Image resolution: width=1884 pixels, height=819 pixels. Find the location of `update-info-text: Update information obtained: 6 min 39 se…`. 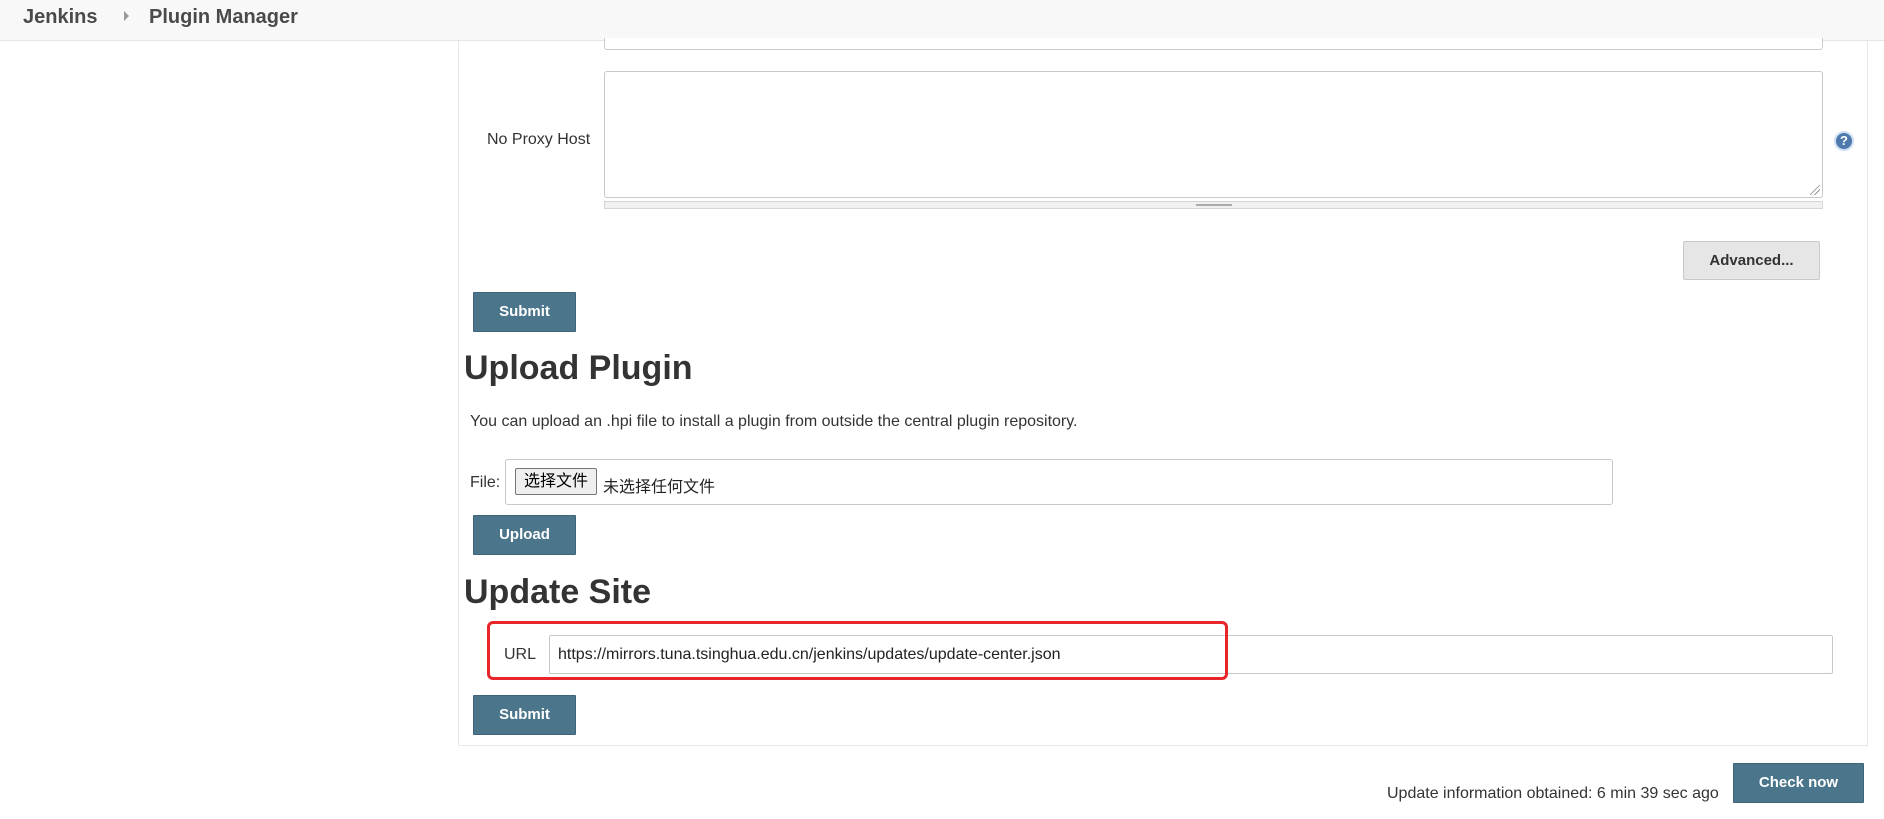

update-info-text: Update information obtained: 6 min 39 se… is located at coordinates (1553, 793).